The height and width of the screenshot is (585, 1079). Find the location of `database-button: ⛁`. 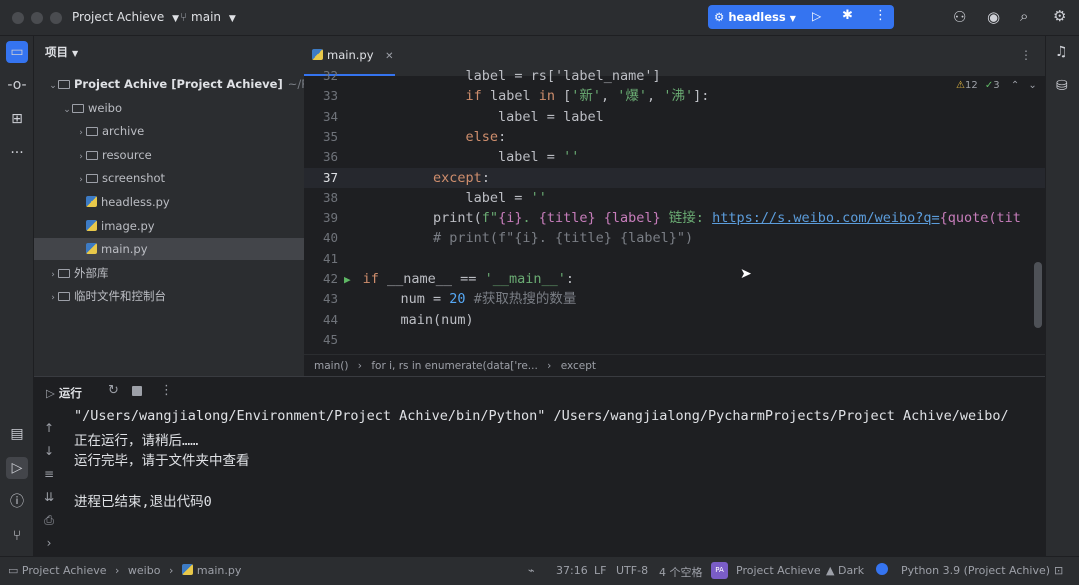

database-button: ⛁ is located at coordinates (1062, 86).